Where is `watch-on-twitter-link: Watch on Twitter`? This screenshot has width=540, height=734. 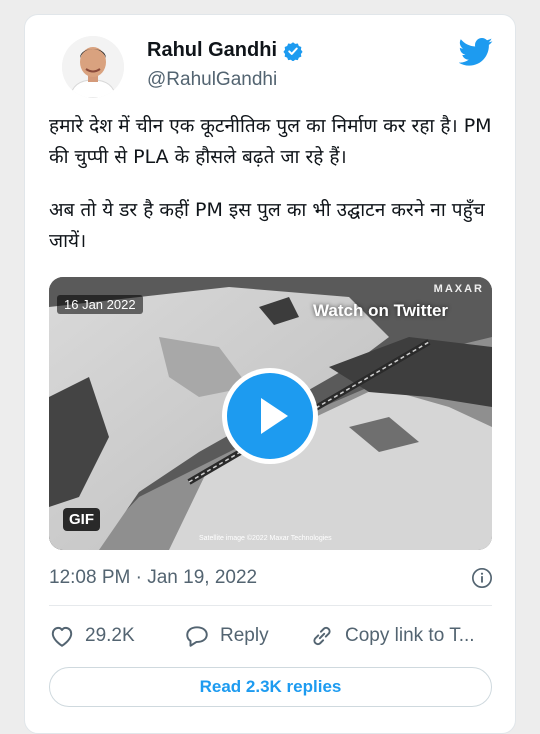
watch-on-twitter-link: Watch on Twitter is located at coordinates (380, 311).